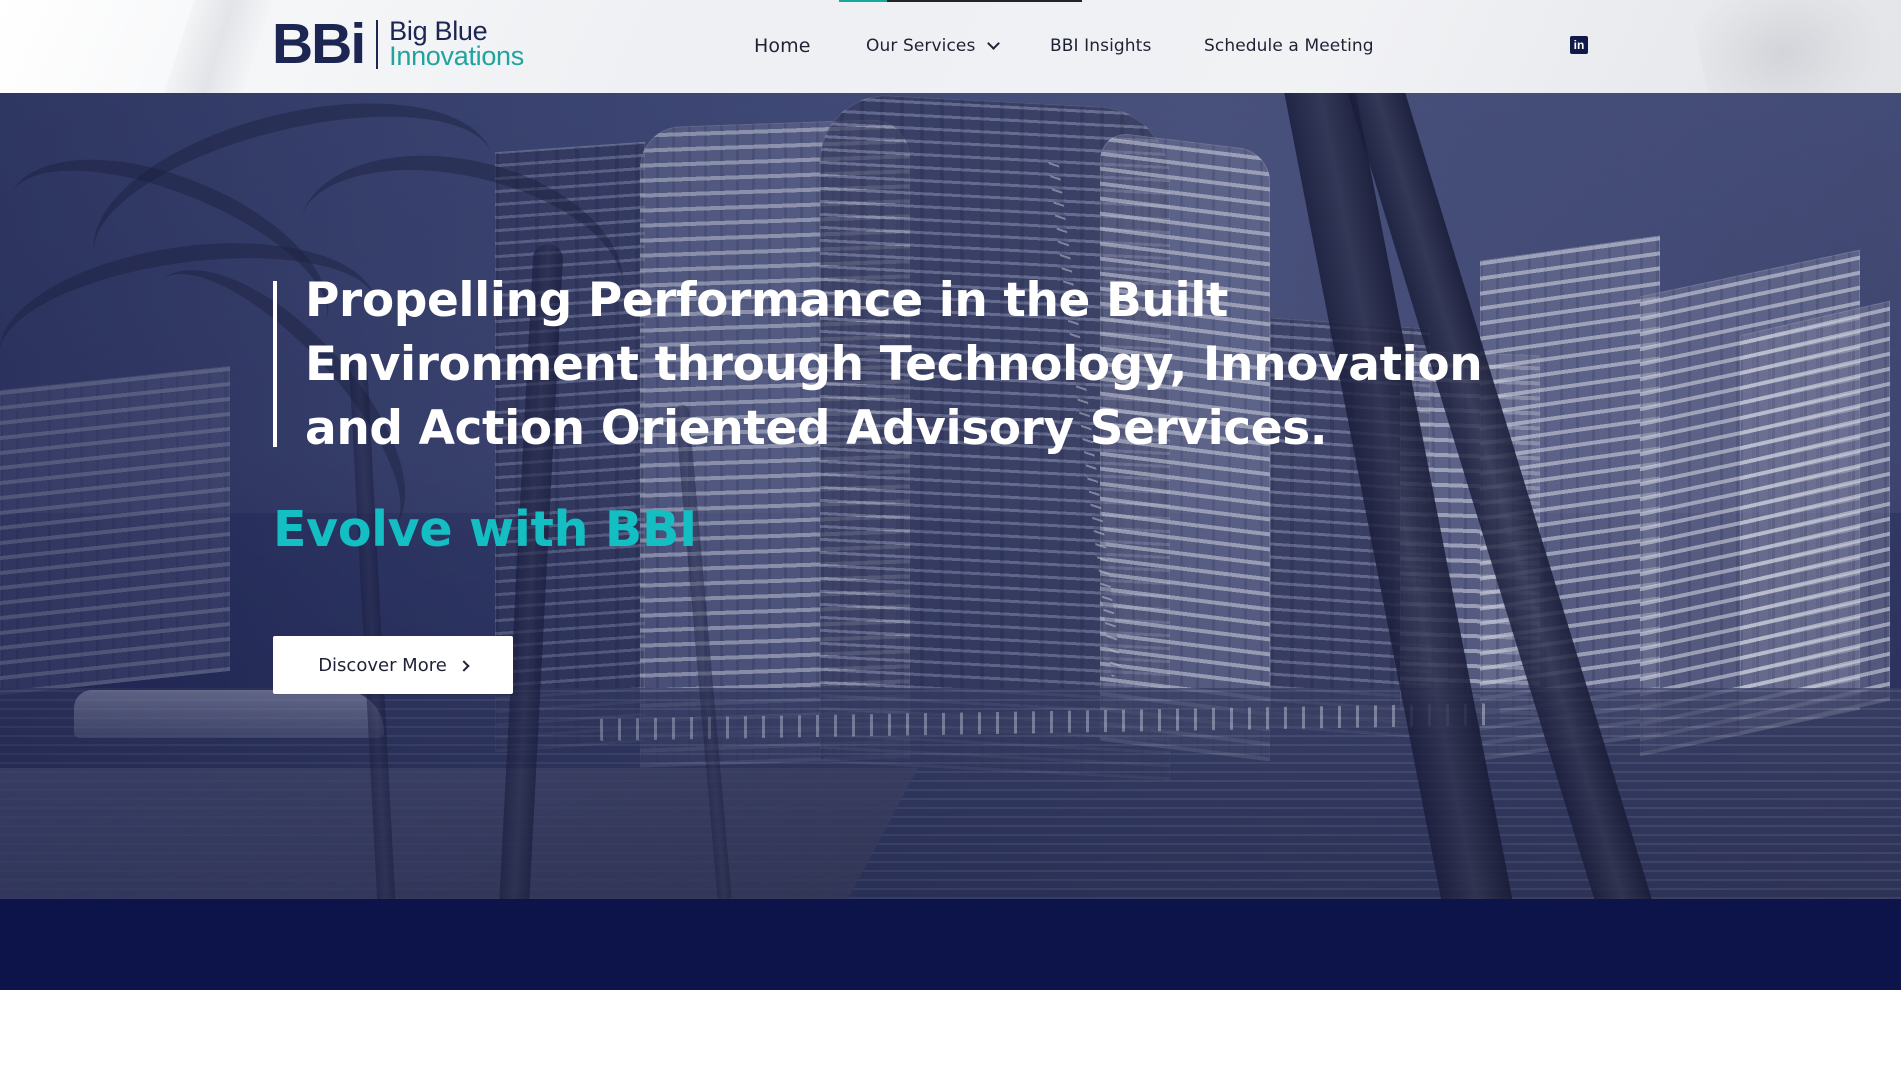 Image resolution: width=1901 pixels, height=1080 pixels. I want to click on linkedin-icon: in, so click(1579, 45).